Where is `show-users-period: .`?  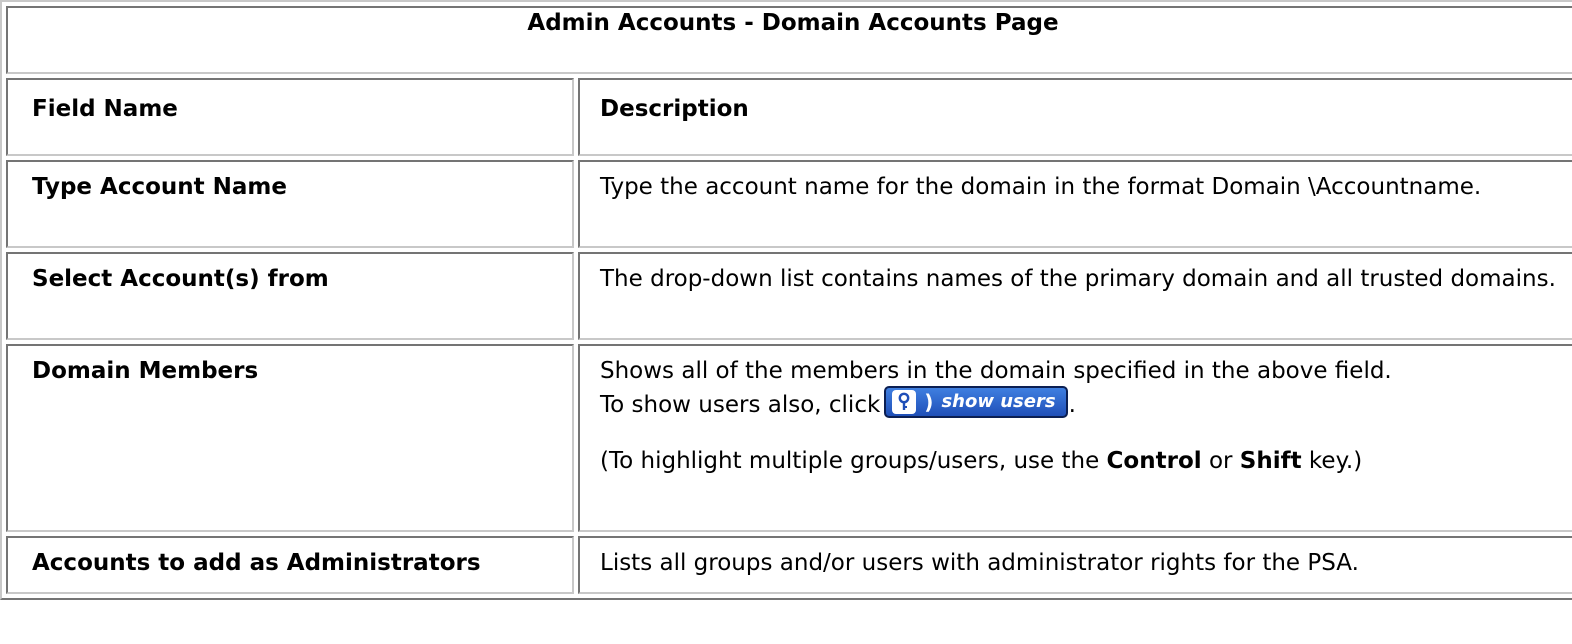
show-users-period: . is located at coordinates (1072, 405).